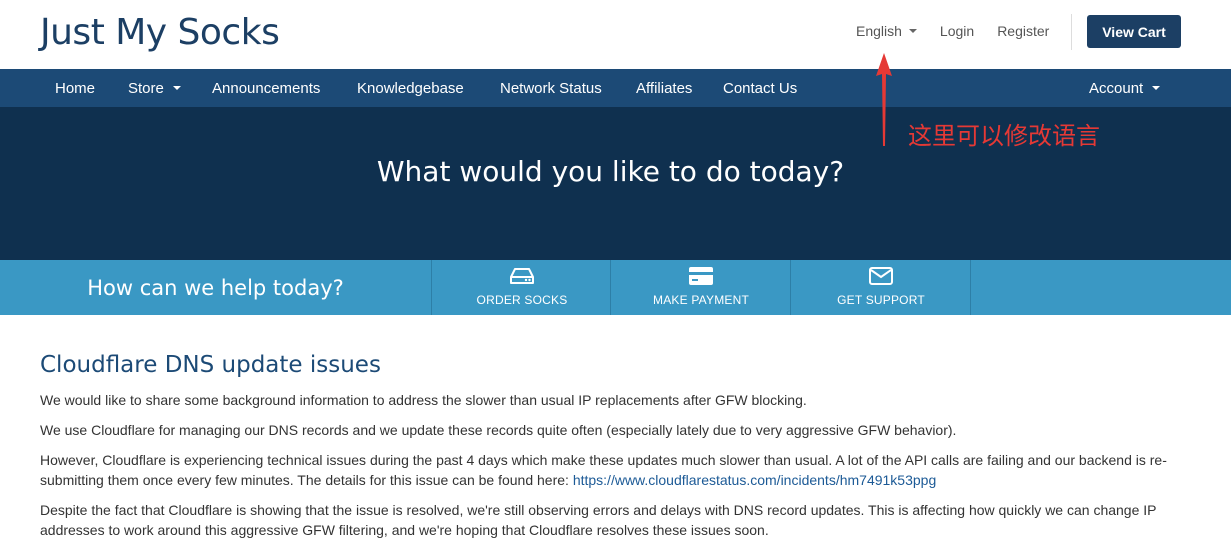 This screenshot has width=1231, height=542. Describe the element at coordinates (1134, 31) in the screenshot. I see `view-cart-button: View Cart` at that location.